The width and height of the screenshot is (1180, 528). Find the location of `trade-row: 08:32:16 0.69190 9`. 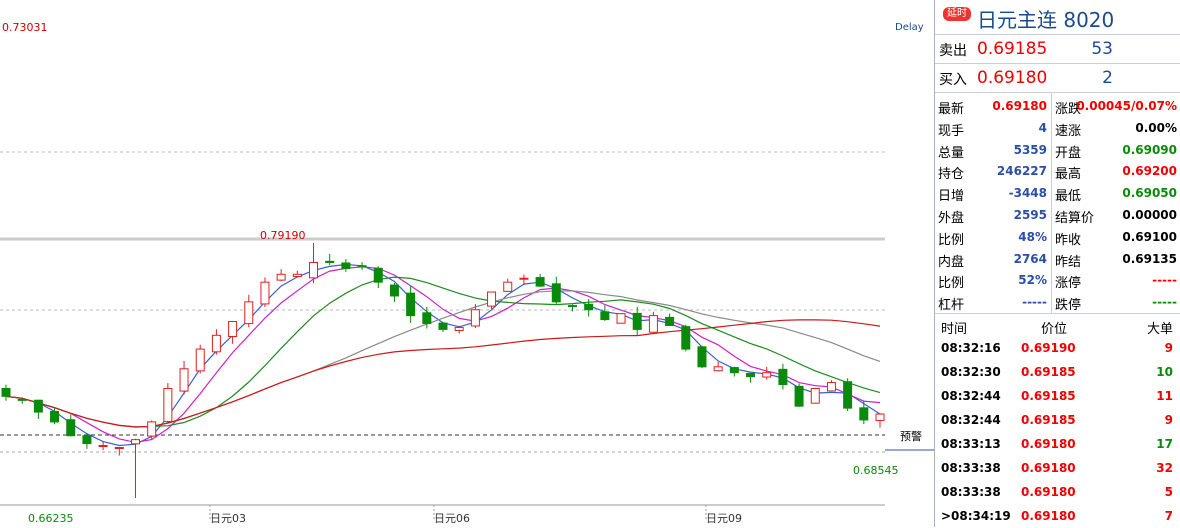

trade-row: 08:32:16 0.69190 9 is located at coordinates (1057, 348).